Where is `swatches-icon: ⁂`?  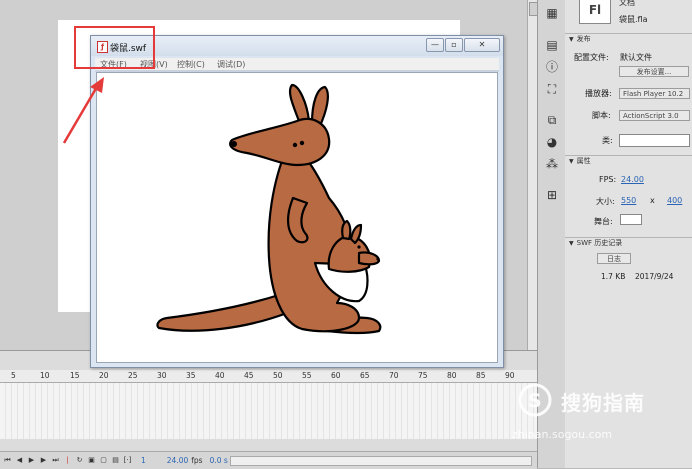
swatches-icon: ⁂ is located at coordinates (552, 164).